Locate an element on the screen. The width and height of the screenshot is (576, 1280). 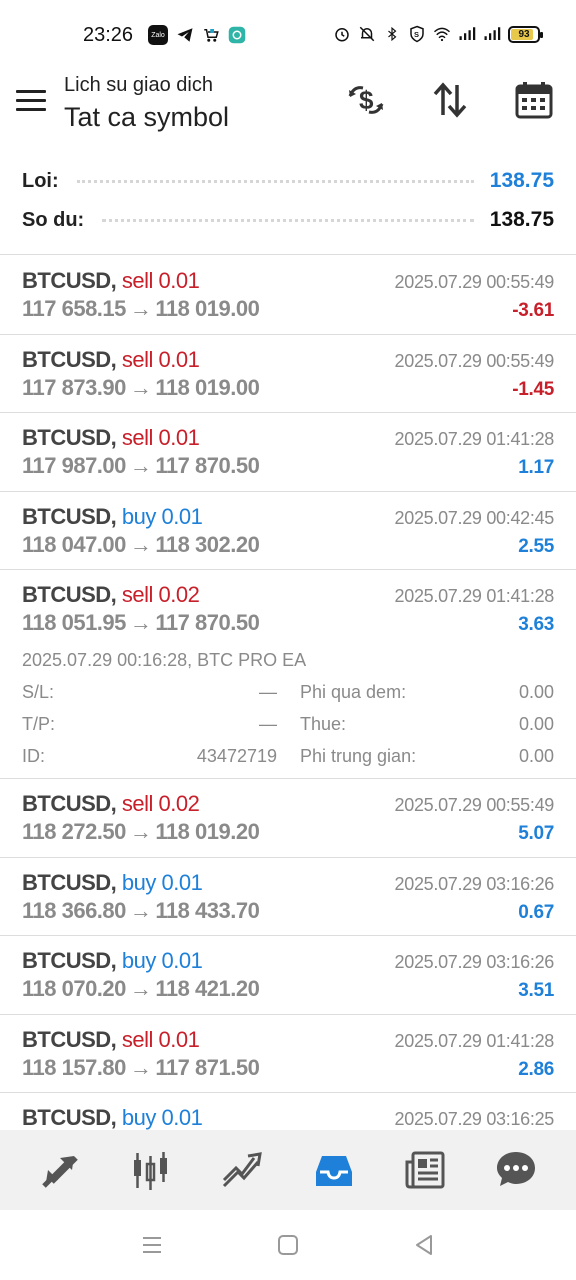
news-icon is located at coordinates (425, 1170).